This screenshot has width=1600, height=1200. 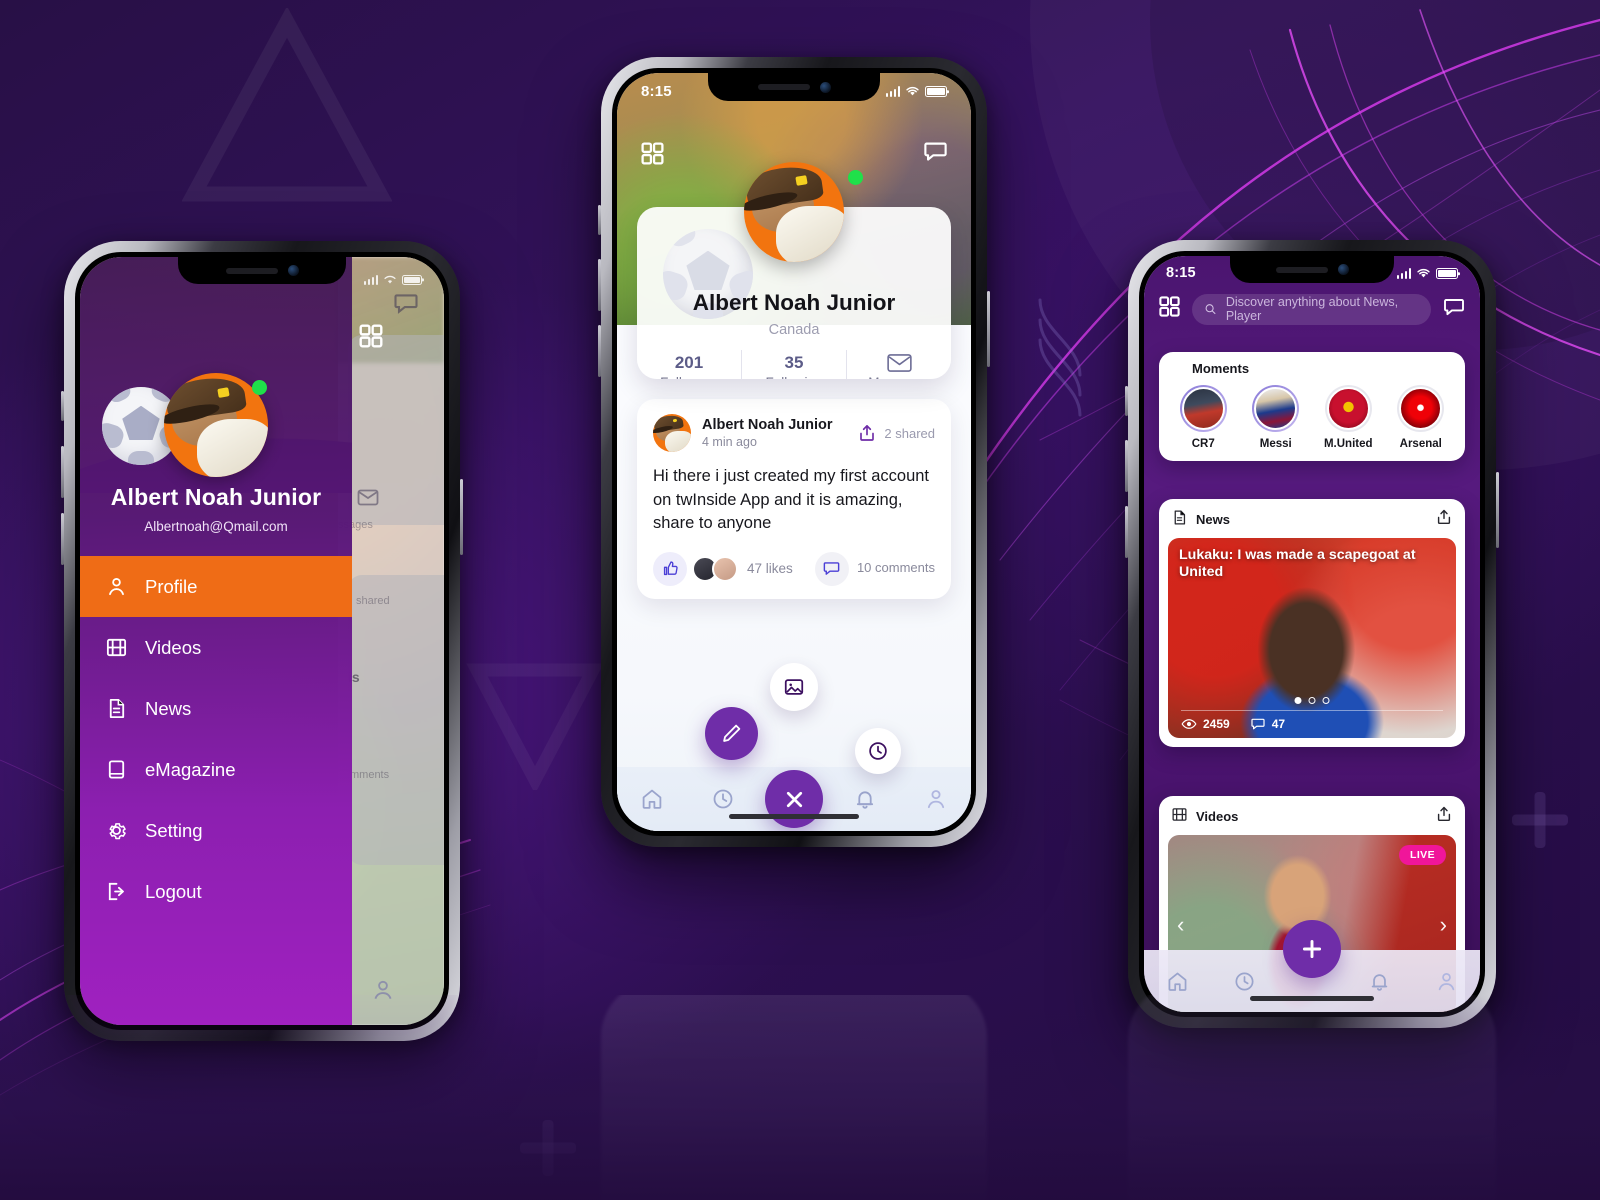 What do you see at coordinates (1217, 816) in the screenshot?
I see `videos-title: Videos` at bounding box center [1217, 816].